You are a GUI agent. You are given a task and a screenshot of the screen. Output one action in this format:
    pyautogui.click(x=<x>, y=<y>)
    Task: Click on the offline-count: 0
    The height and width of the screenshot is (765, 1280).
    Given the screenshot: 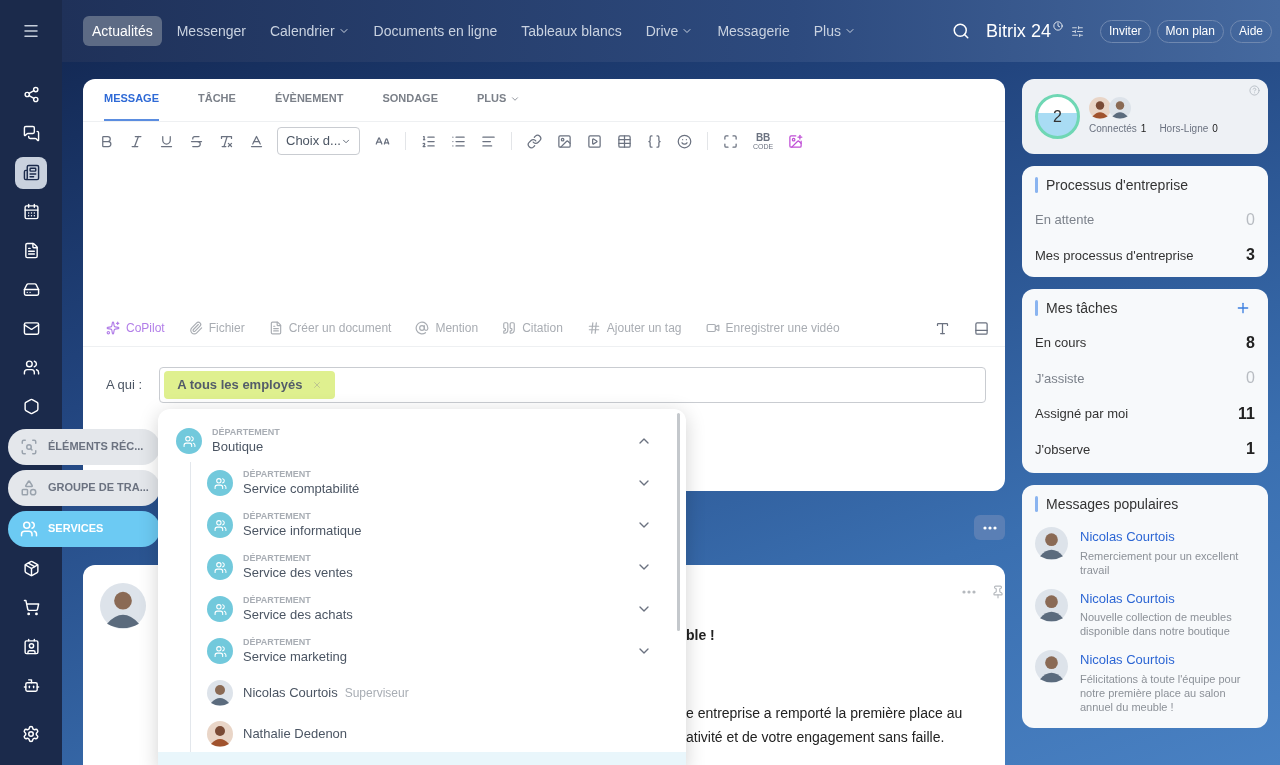 What is the action you would take?
    pyautogui.click(x=1215, y=129)
    